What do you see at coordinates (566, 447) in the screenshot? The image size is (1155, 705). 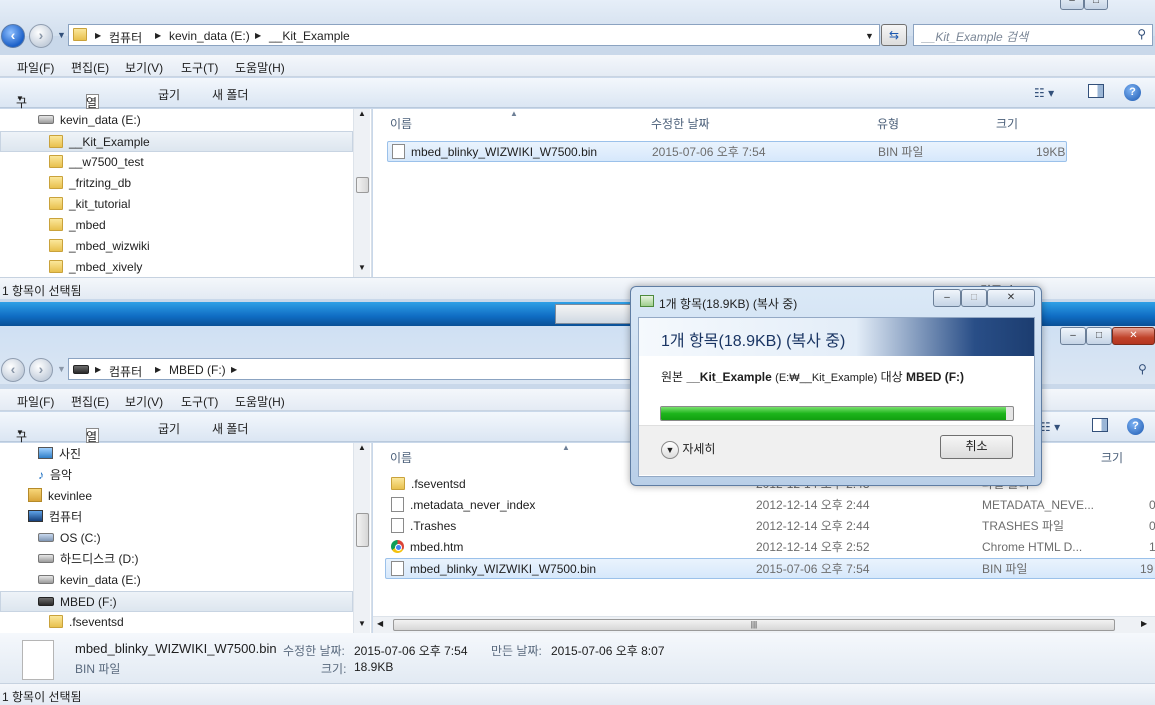 I see `sort-indicator-icon: ▲` at bounding box center [566, 447].